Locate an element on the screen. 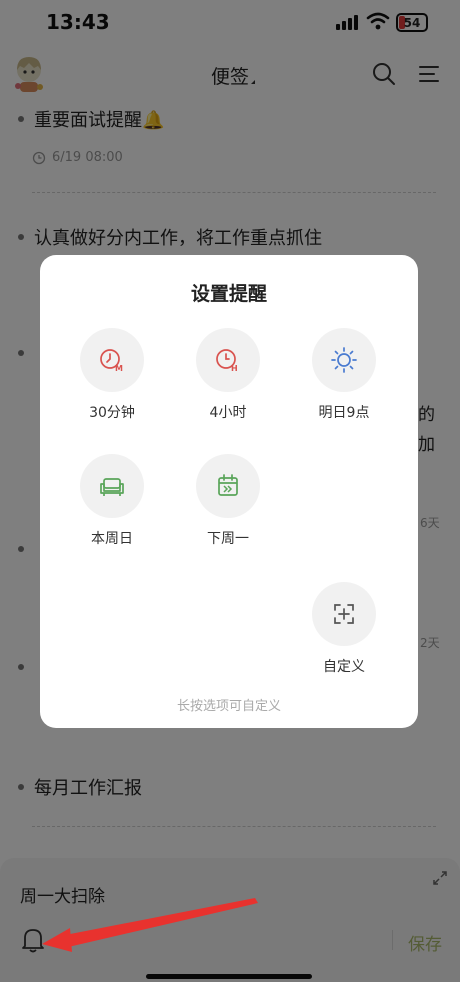  dialog-hint: 长按选项可自定义 is located at coordinates (228, 706).